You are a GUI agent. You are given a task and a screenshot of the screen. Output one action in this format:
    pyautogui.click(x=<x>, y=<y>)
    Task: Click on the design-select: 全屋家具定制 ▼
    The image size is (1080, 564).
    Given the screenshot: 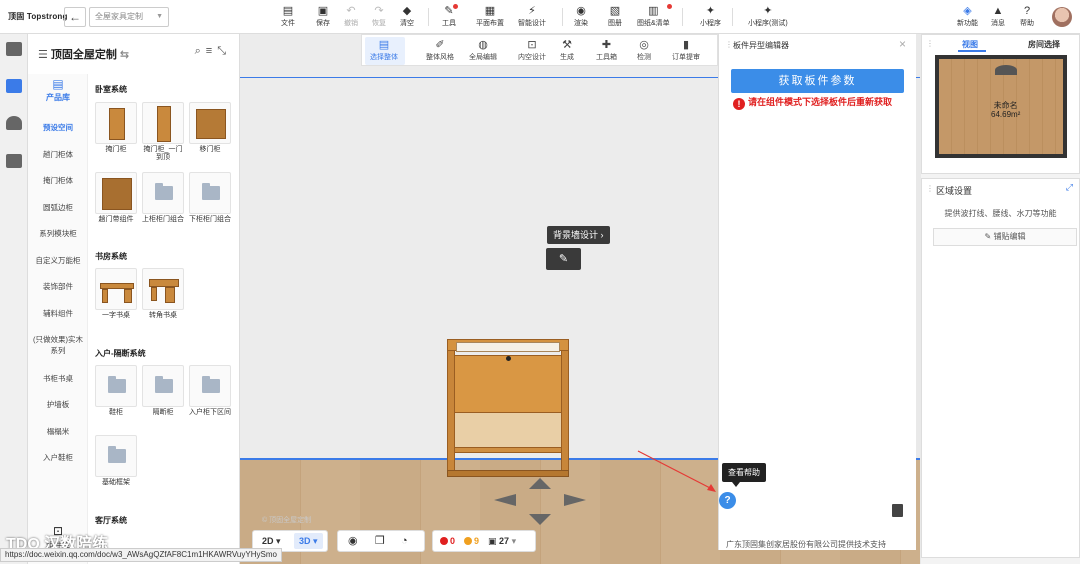 What is the action you would take?
    pyautogui.click(x=129, y=17)
    